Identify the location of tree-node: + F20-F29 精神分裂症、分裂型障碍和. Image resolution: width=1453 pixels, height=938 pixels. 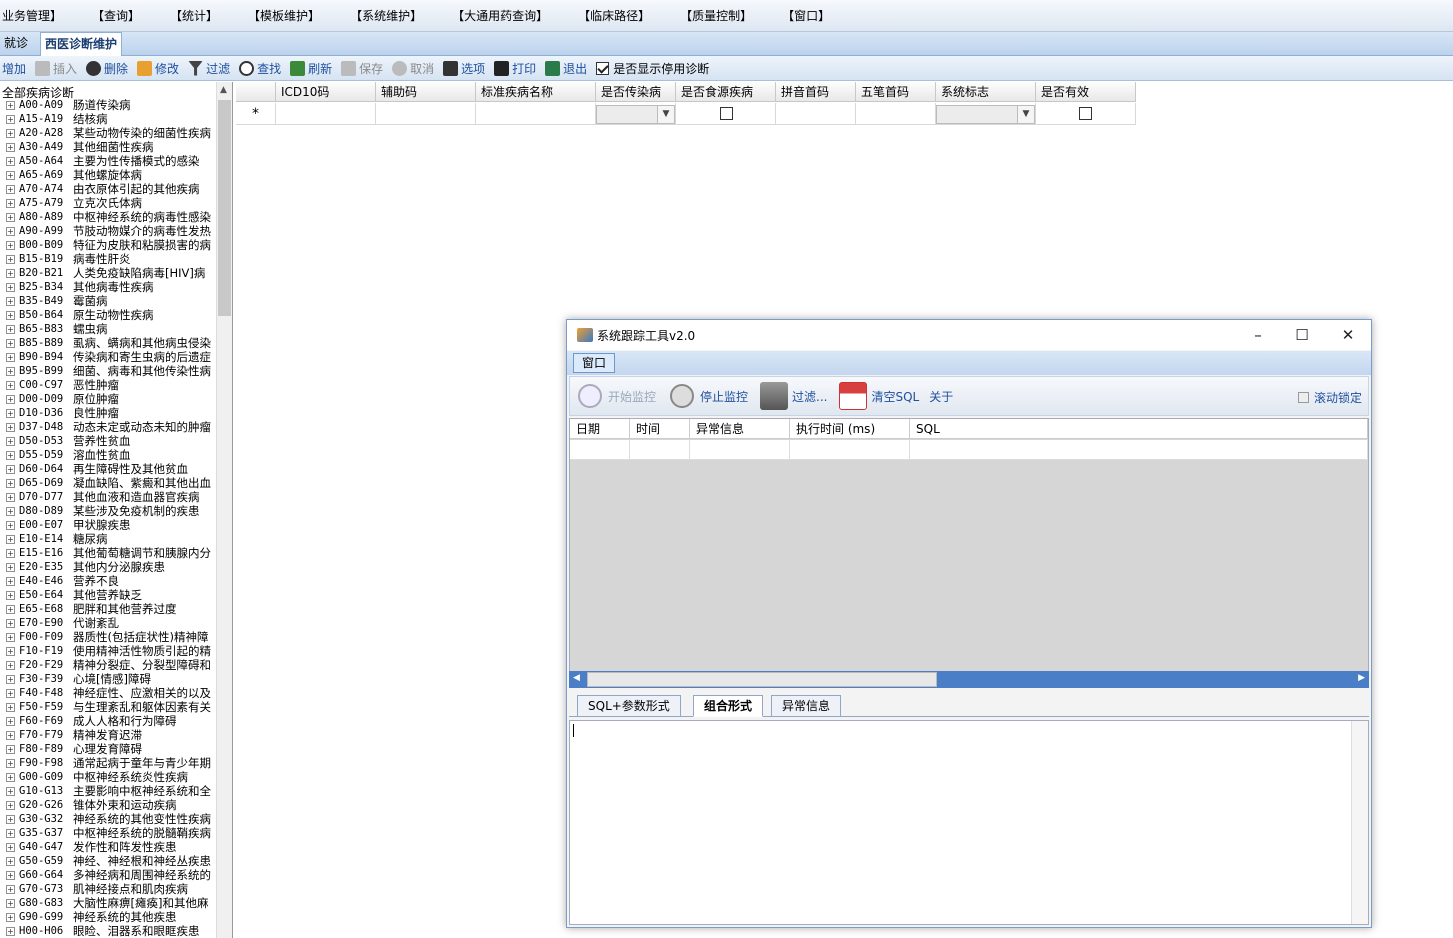
(109, 665).